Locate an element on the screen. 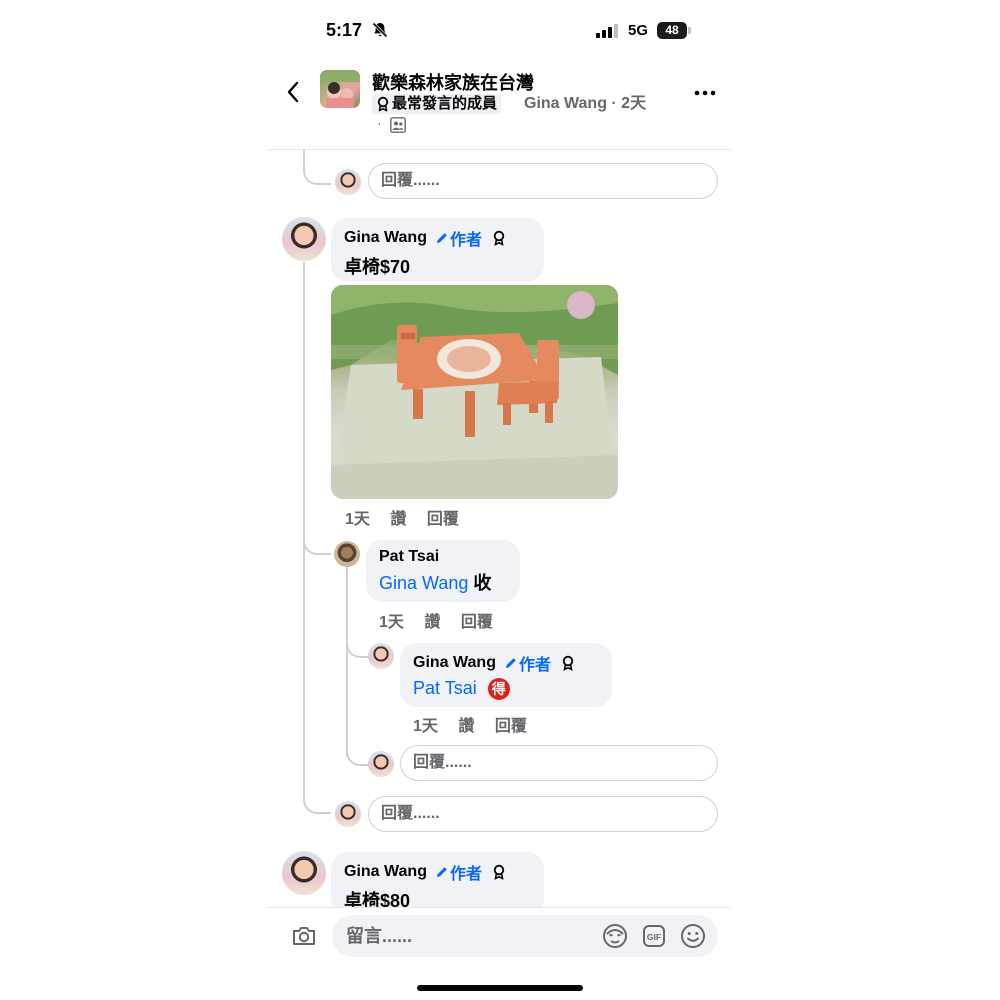  badge-label: 最常發言的成員 is located at coordinates (445, 103).